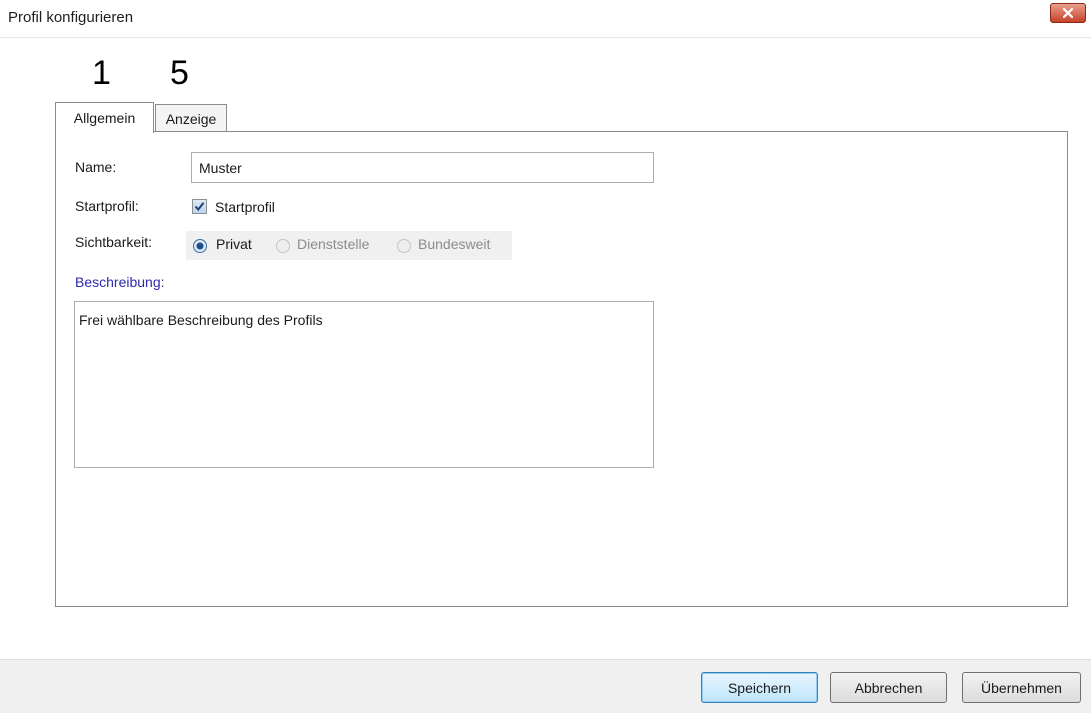  What do you see at coordinates (333, 244) in the screenshot?
I see `radio-dienststelle-label: Dienststelle` at bounding box center [333, 244].